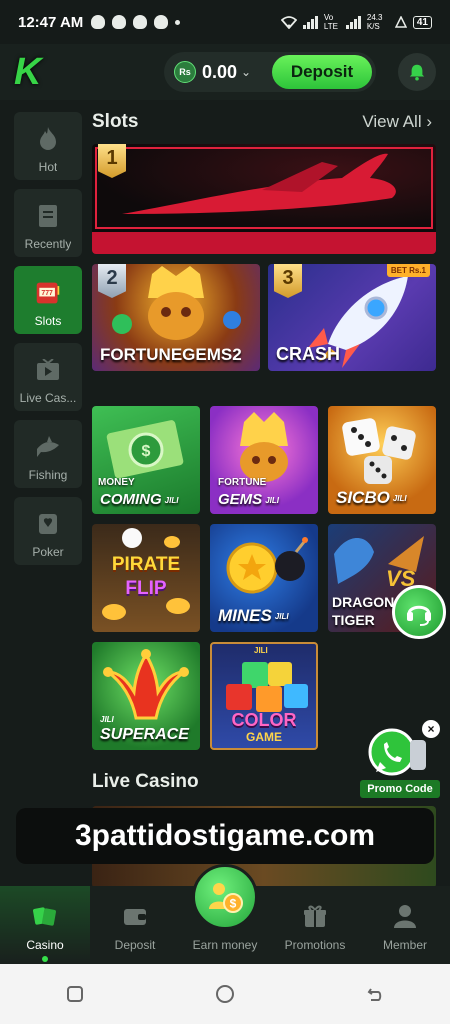  Describe the element at coordinates (363, 602) in the screenshot. I see `game-title-line1: DRAGON` at that location.